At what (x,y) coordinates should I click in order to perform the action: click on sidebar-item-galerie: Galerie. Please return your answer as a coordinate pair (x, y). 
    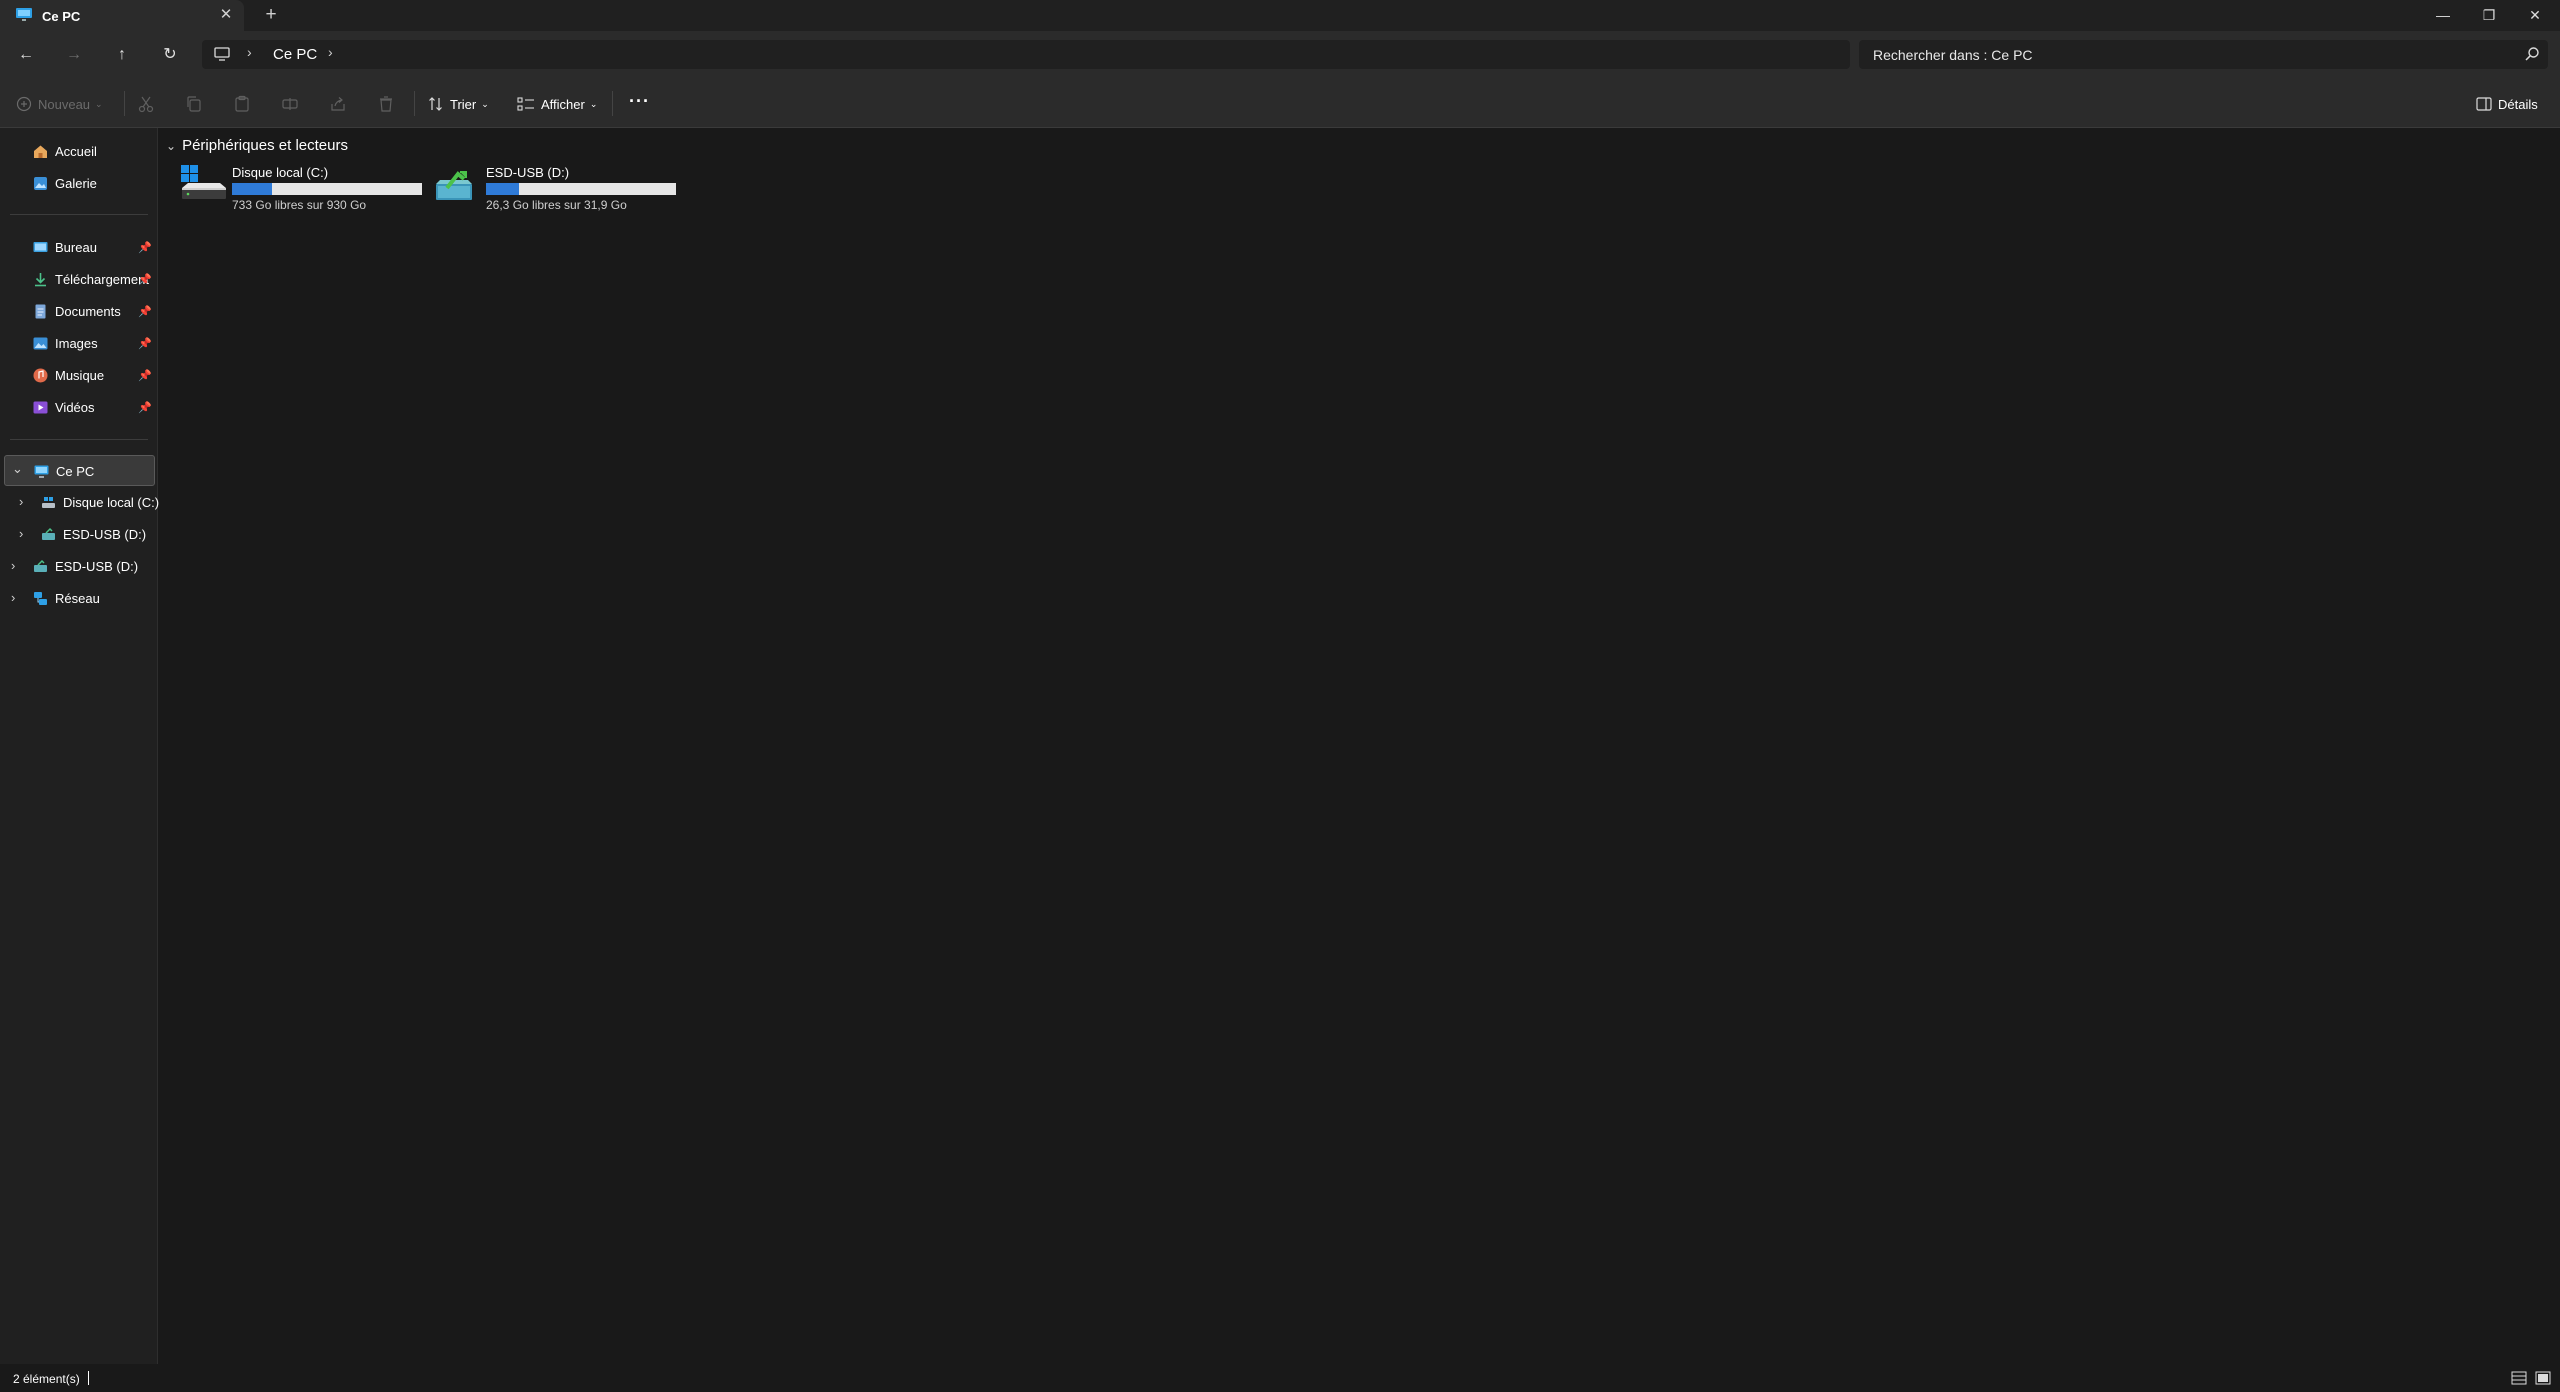
    Looking at the image, I should click on (79, 183).